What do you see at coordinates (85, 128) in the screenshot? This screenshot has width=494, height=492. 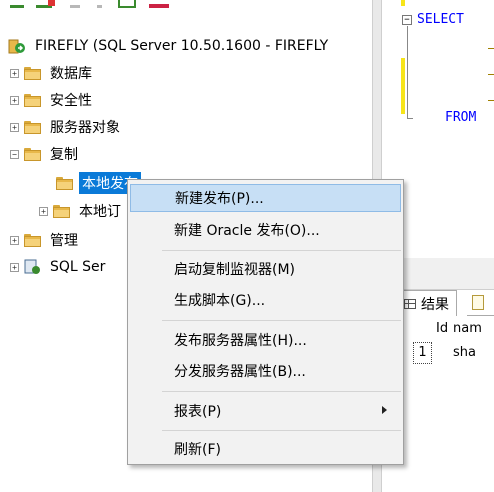 I see `tree-label-server-objects: 服务器对象` at bounding box center [85, 128].